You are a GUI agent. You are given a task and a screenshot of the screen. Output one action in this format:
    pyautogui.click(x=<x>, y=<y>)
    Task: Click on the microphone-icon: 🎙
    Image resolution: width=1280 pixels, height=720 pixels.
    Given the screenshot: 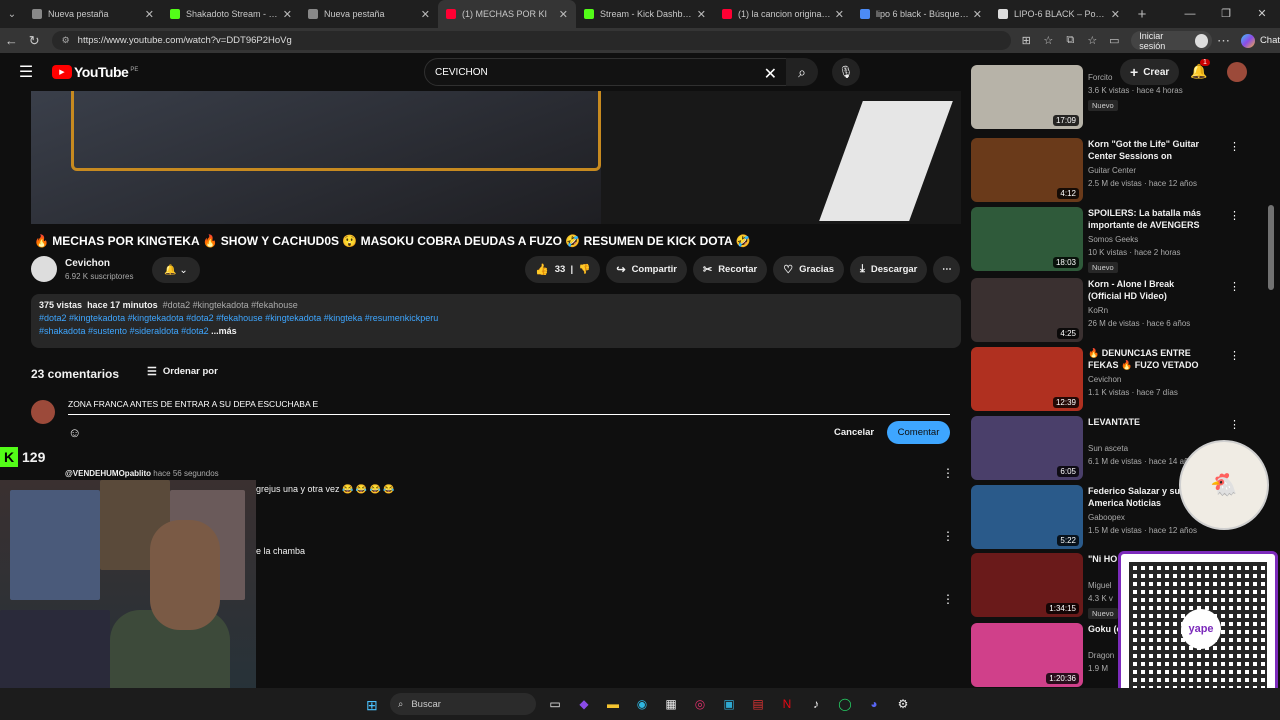 What is the action you would take?
    pyautogui.click(x=846, y=72)
    